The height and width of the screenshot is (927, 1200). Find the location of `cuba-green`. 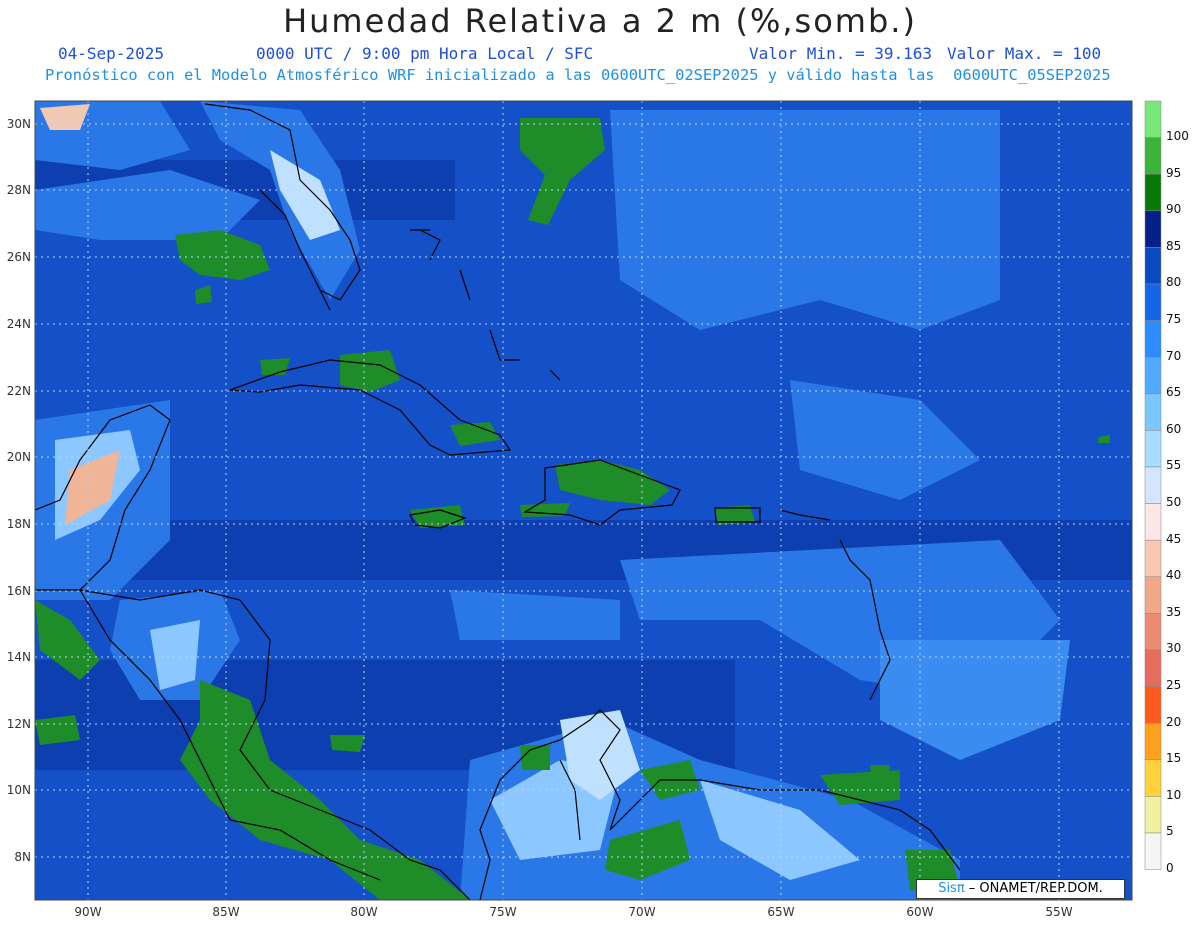

cuba-green is located at coordinates (275, 366).